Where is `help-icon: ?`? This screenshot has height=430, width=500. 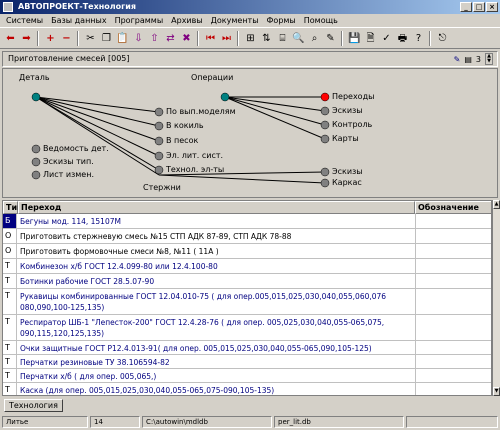
help-icon: ? is located at coordinates (418, 38).